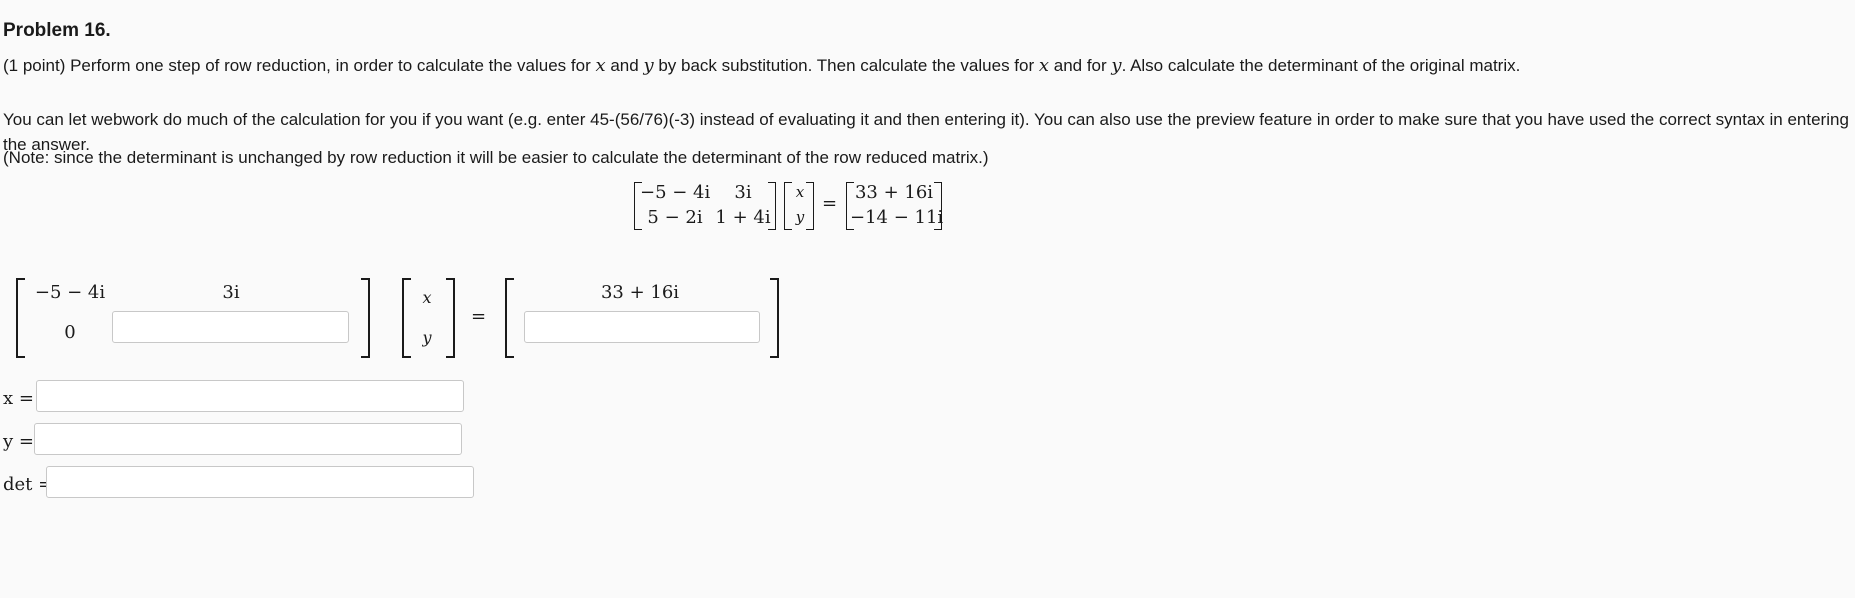 Image resolution: width=1855 pixels, height=598 pixels. What do you see at coordinates (509, 318) in the screenshot?
I see `rhs-left-bracket` at bounding box center [509, 318].